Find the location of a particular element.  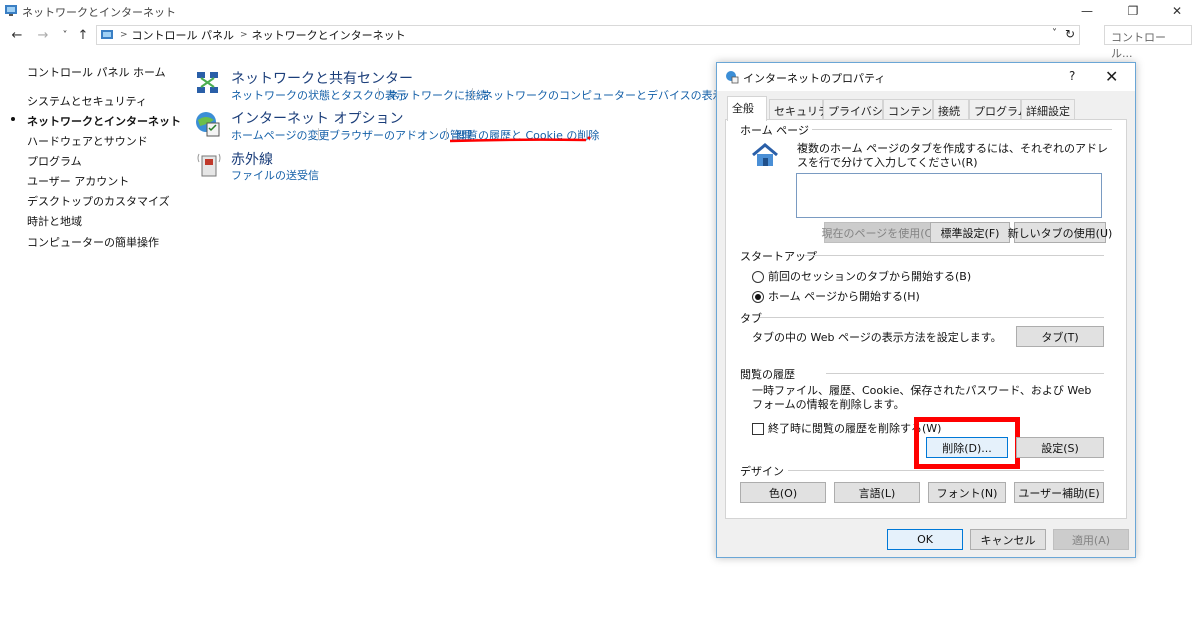

recent-locations-button: ˅ is located at coordinates (65, 35).